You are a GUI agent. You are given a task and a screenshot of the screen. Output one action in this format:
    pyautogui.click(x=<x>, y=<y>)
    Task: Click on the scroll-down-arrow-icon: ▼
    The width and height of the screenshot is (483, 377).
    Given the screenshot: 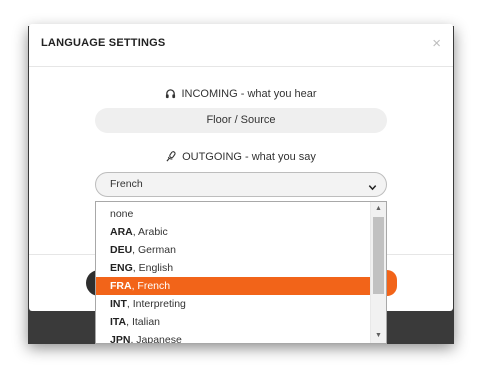 What is the action you would take?
    pyautogui.click(x=378, y=336)
    